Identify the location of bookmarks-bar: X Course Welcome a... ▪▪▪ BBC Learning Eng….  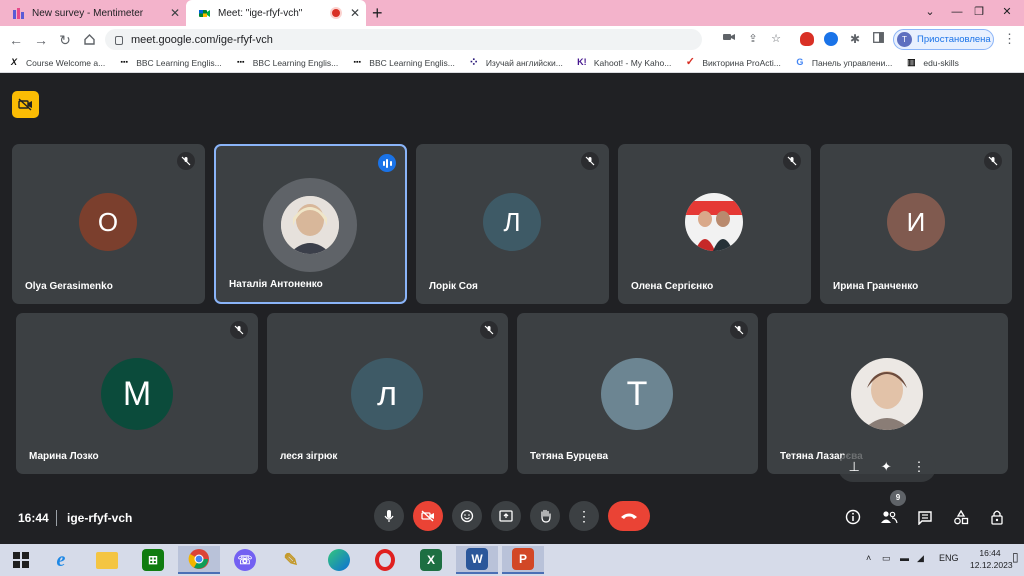
(512, 63).